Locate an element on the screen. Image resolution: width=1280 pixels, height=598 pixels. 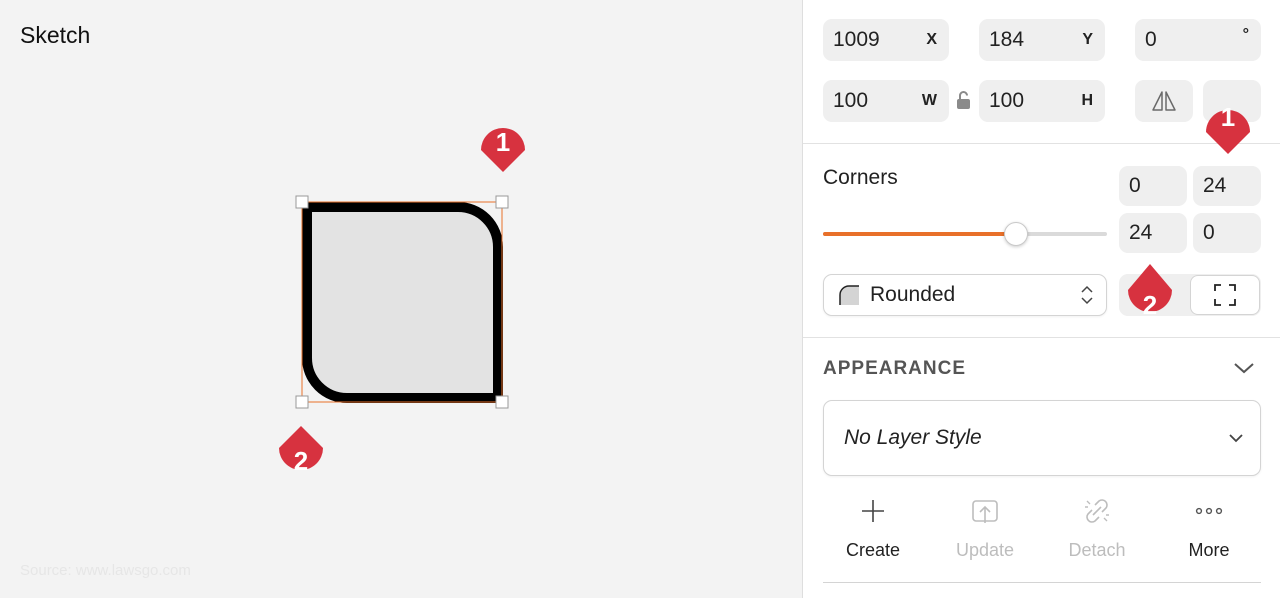
y-value: 184 is located at coordinates (1007, 39).